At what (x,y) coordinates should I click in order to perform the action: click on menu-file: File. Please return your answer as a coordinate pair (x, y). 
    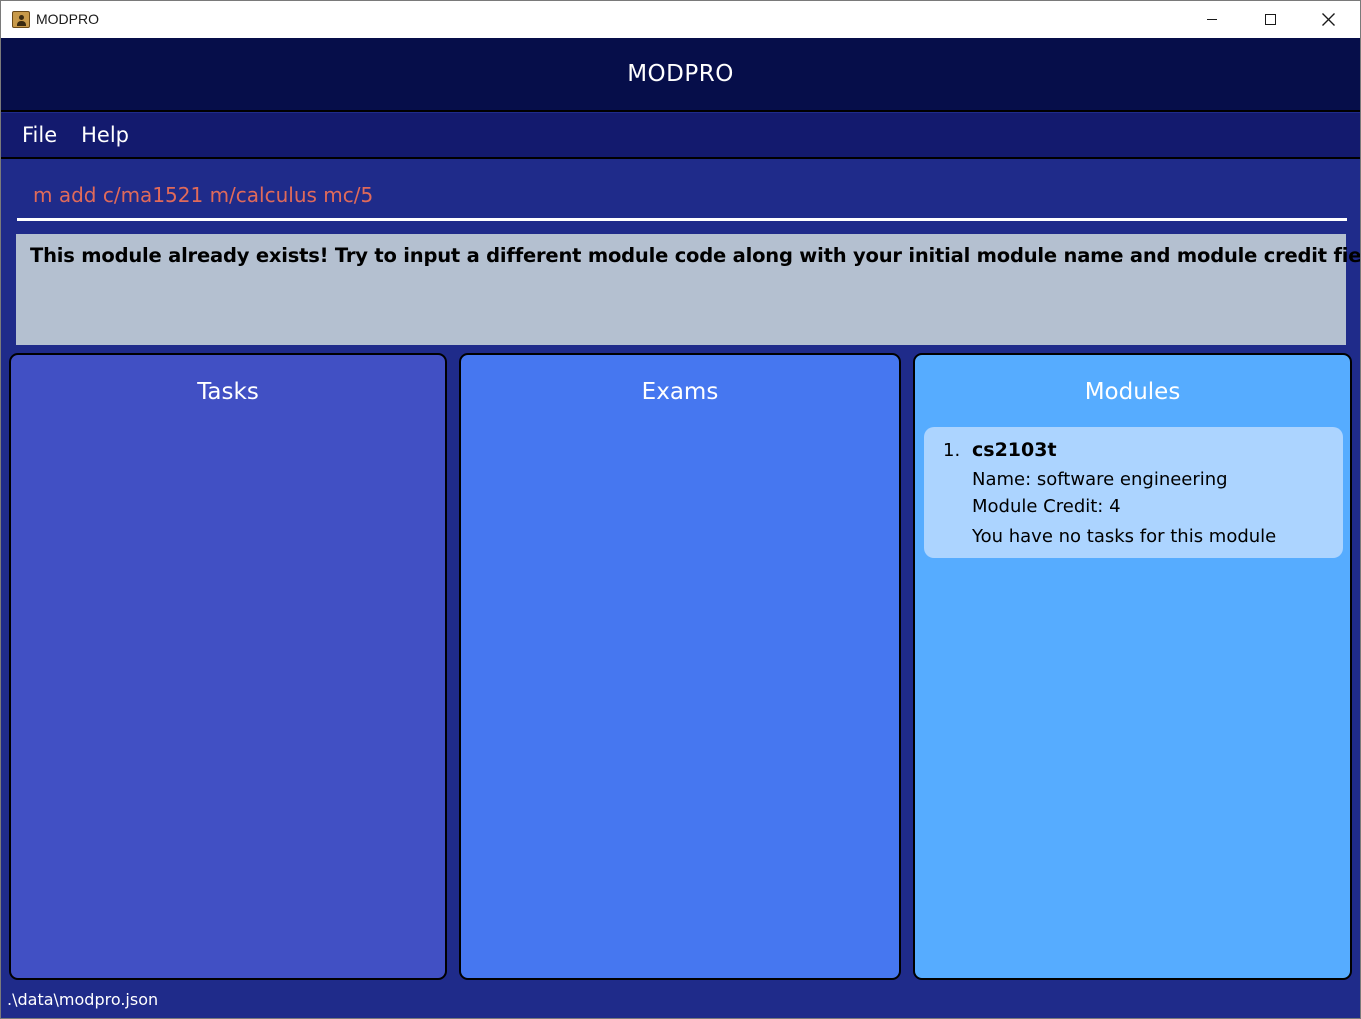
    Looking at the image, I should click on (39, 135).